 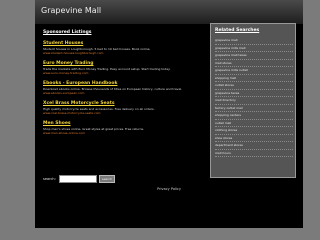 What do you see at coordinates (254, 93) in the screenshot?
I see `related-search-link: grapevine texas` at bounding box center [254, 93].